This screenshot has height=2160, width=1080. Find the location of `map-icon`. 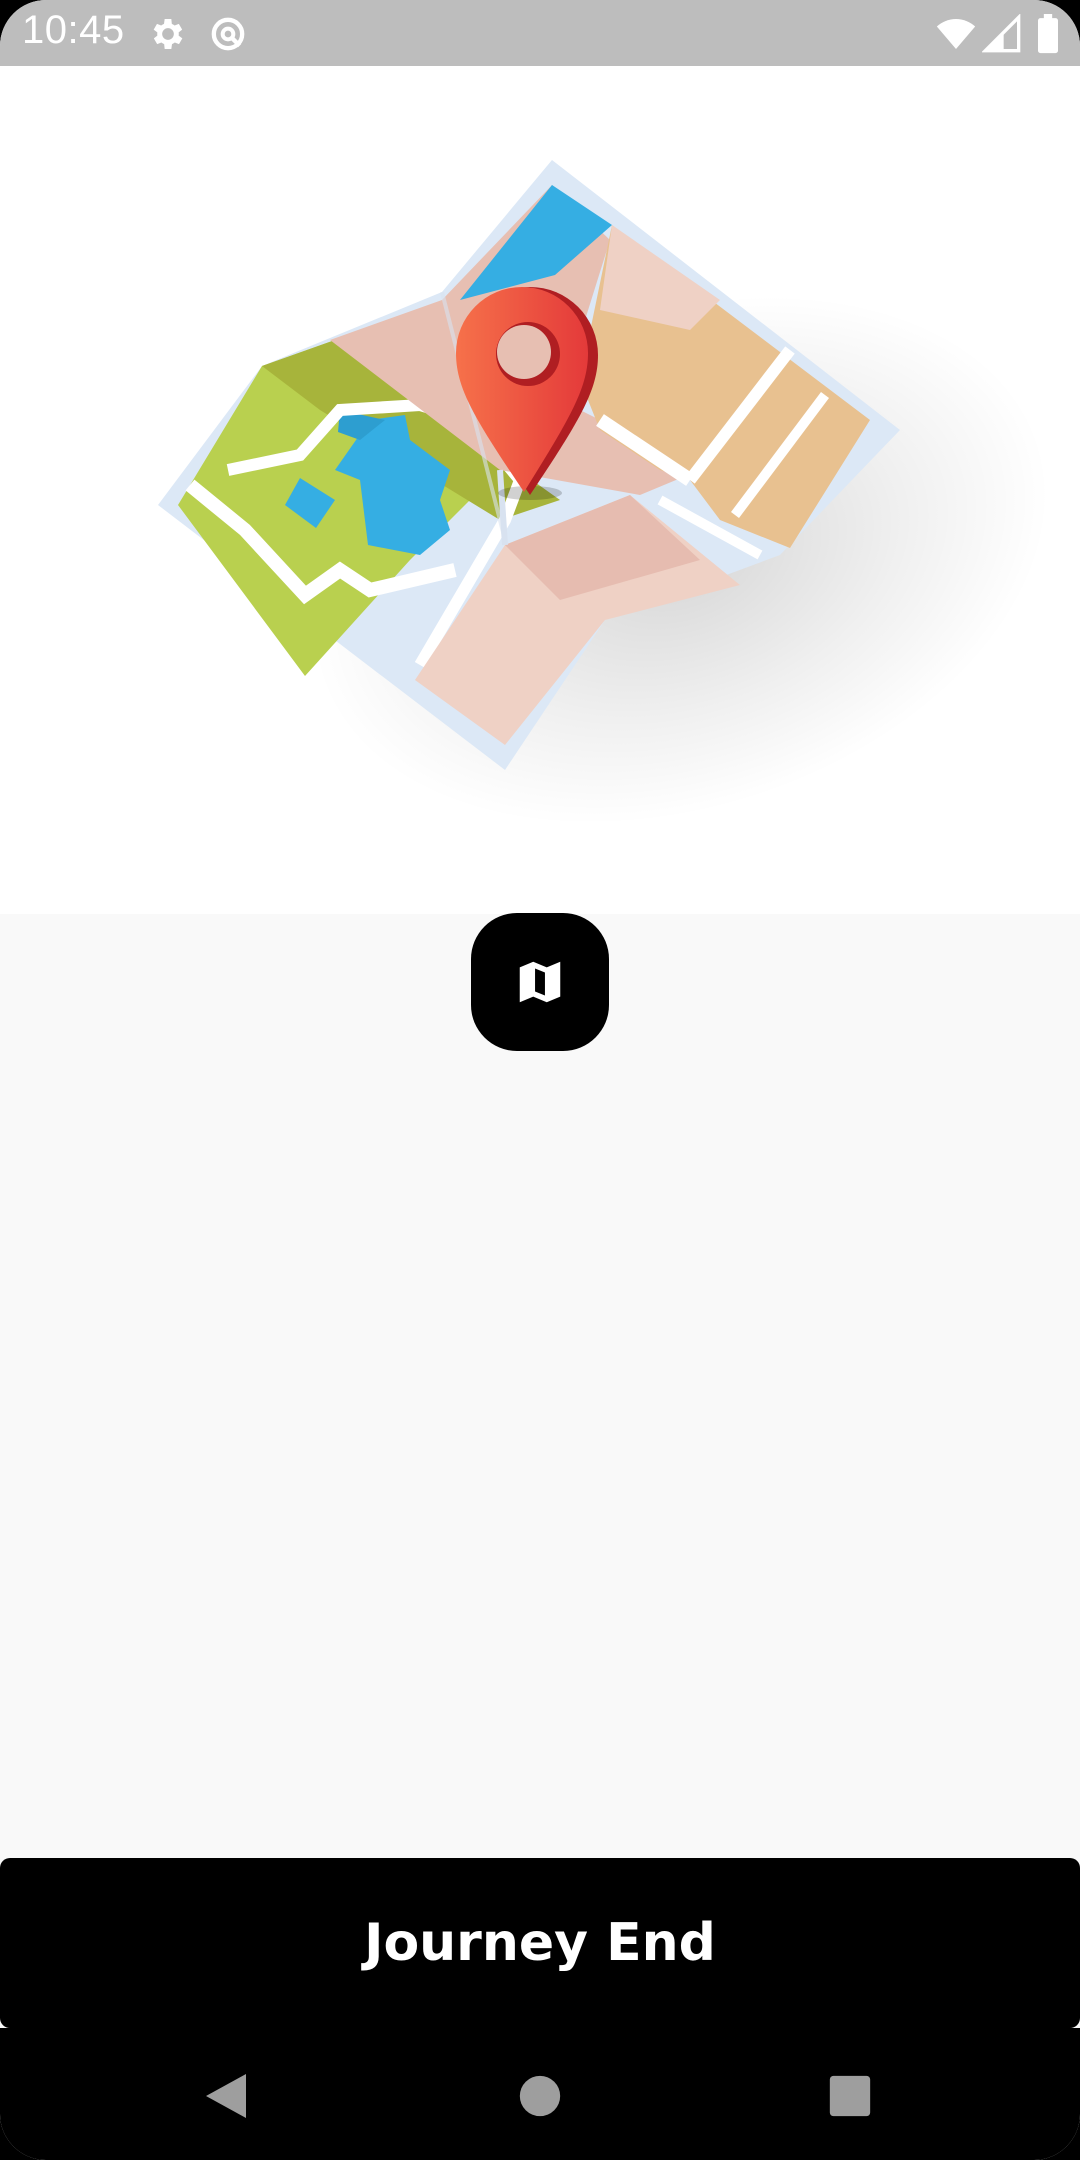

map-icon is located at coordinates (540, 982).